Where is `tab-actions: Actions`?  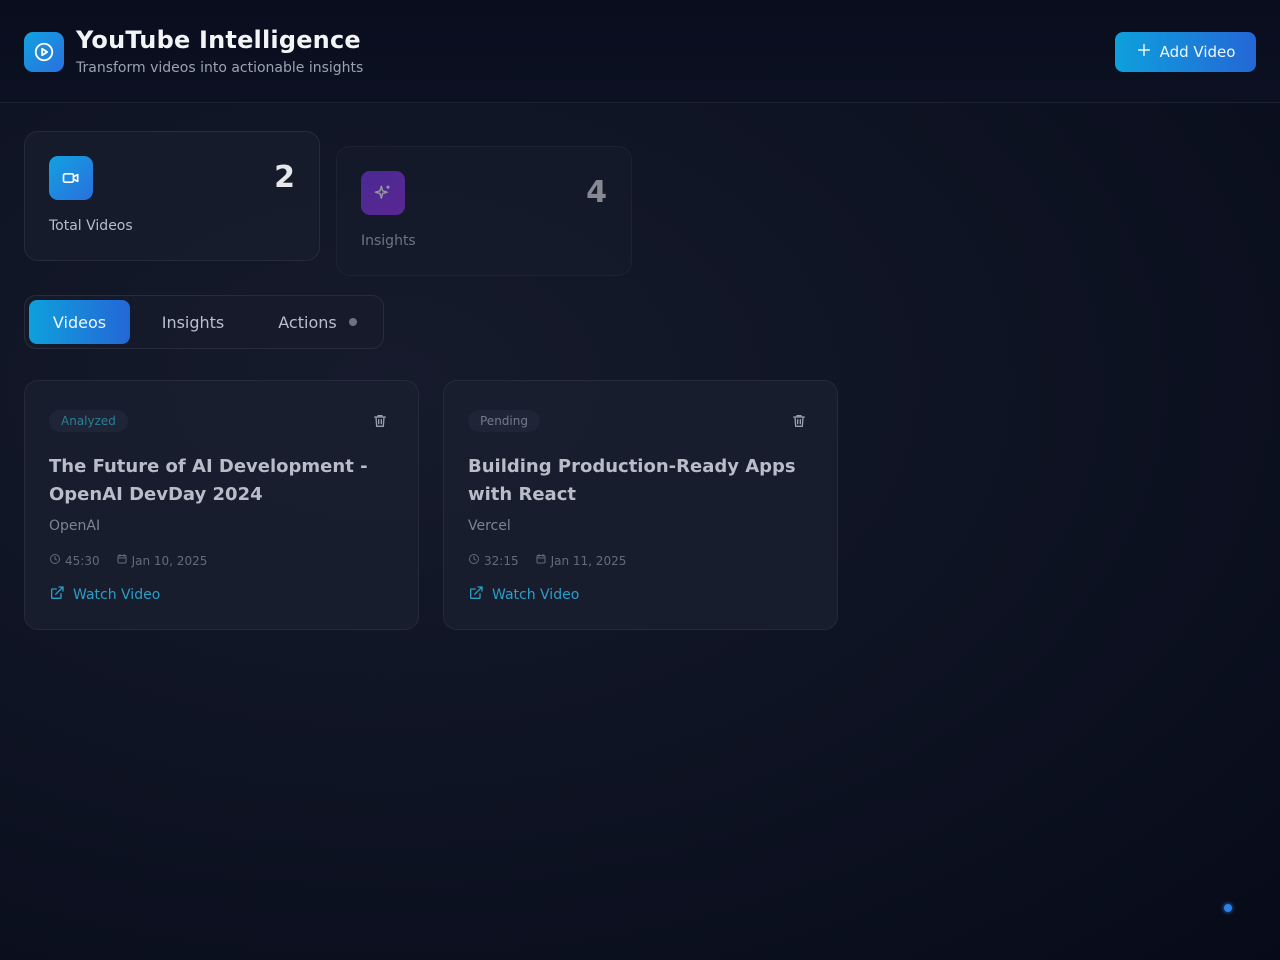 tab-actions: Actions is located at coordinates (317, 322).